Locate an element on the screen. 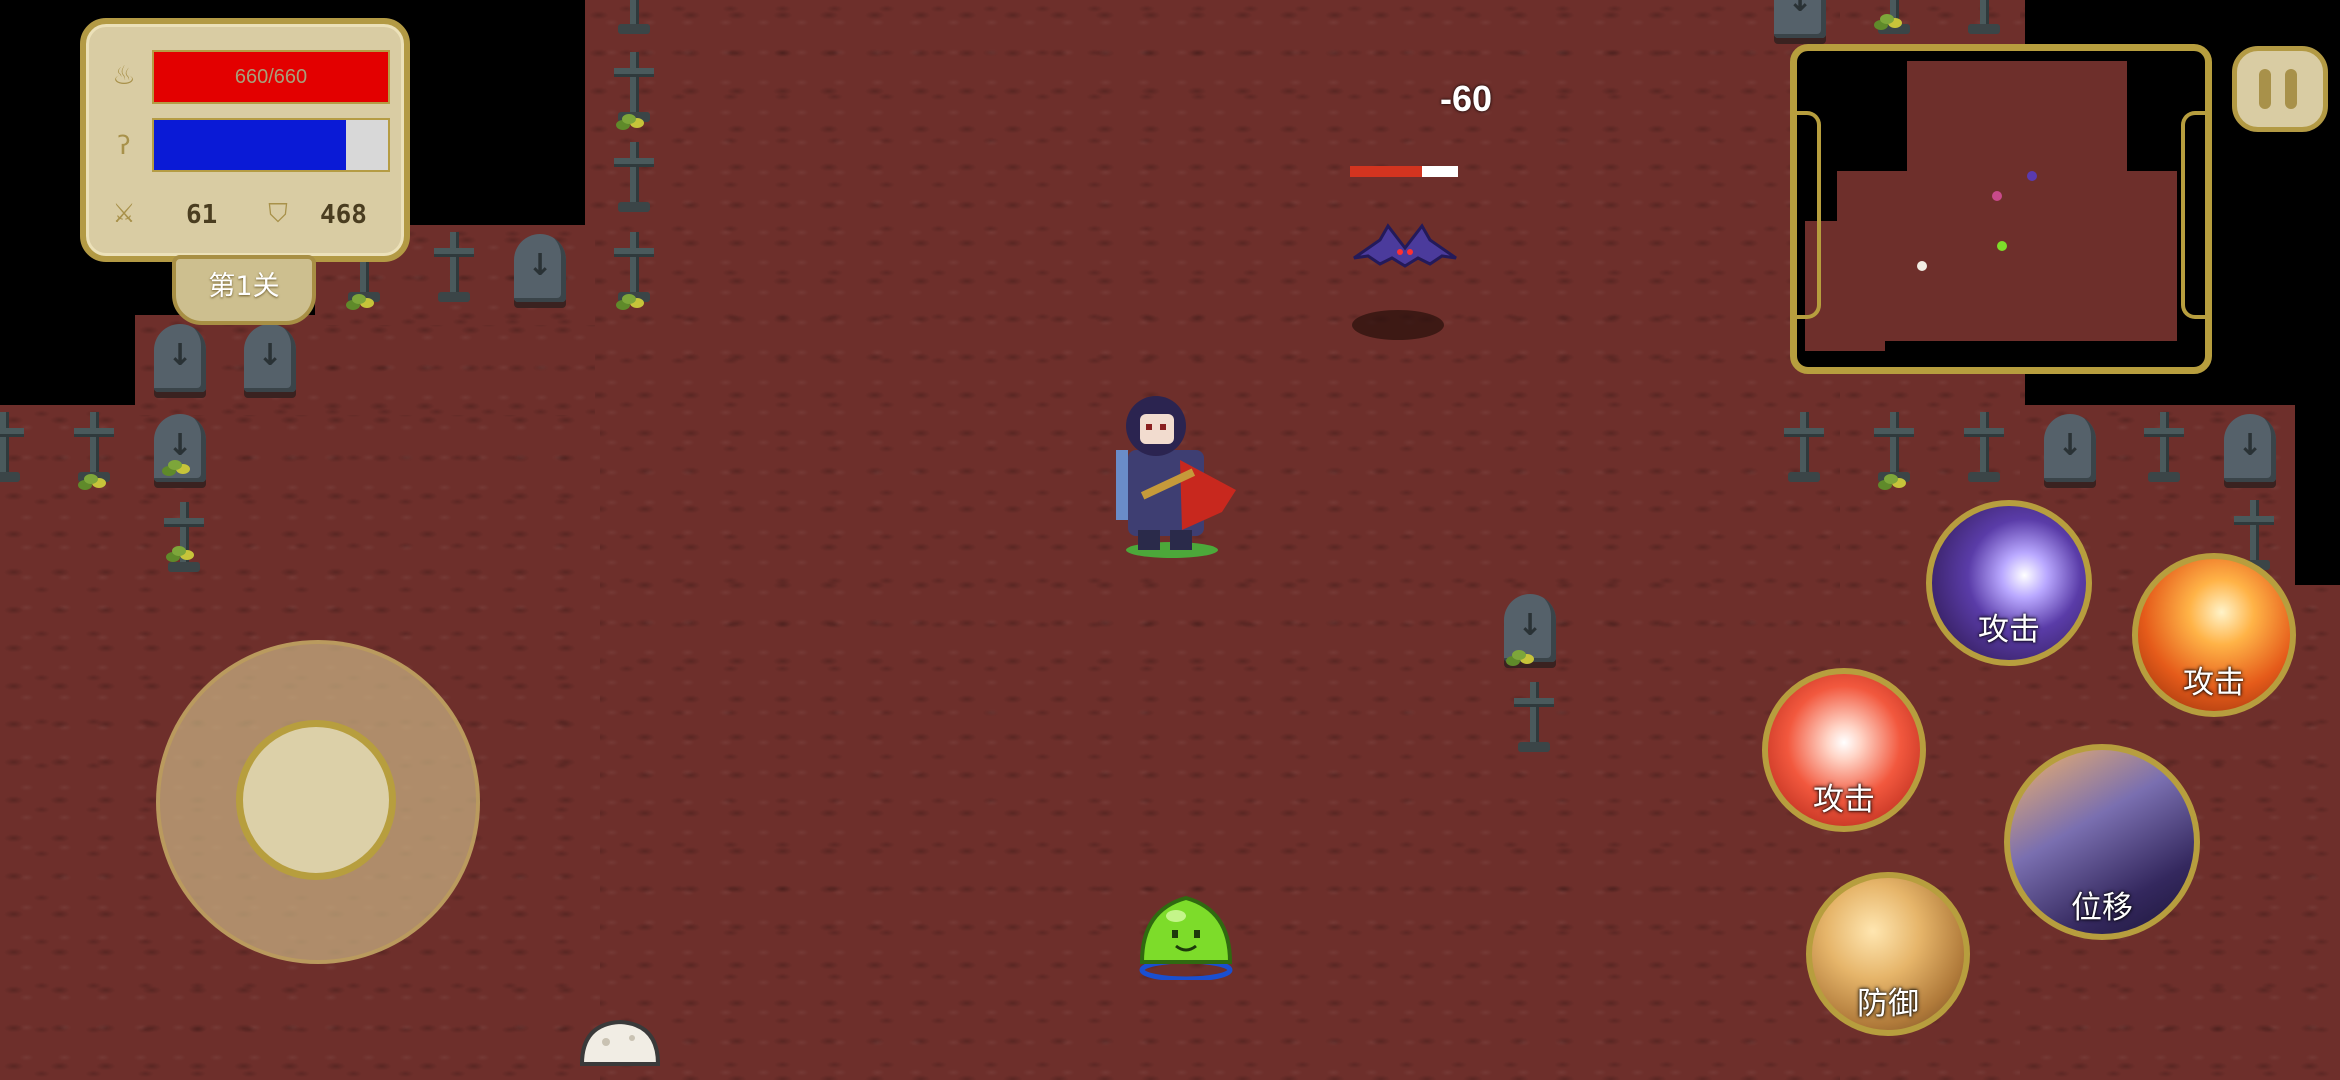 Image resolution: width=2340 pixels, height=1080 pixels. skill-button-attack-1: 攻击 is located at coordinates (2009, 583).